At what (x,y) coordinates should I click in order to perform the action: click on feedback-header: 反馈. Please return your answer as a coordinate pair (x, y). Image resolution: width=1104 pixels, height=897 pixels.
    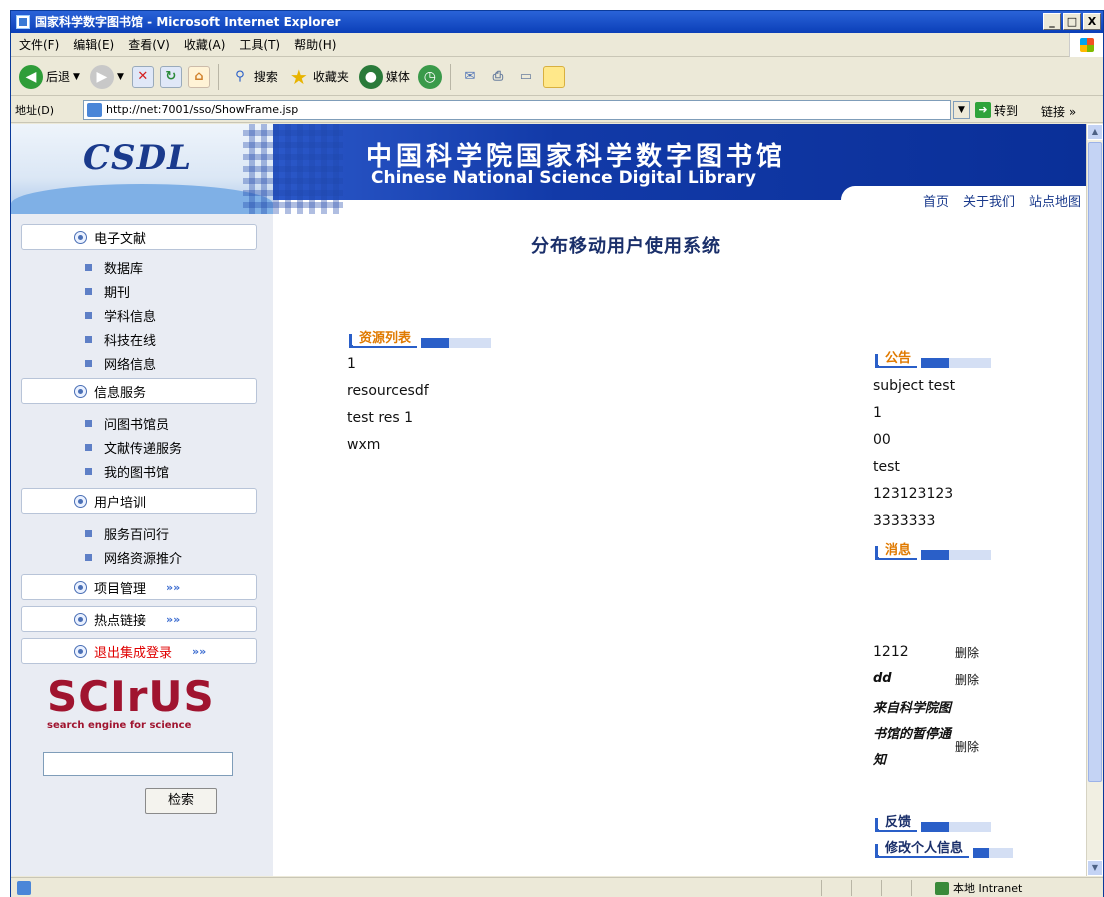
    Looking at the image, I should click on (933, 823).